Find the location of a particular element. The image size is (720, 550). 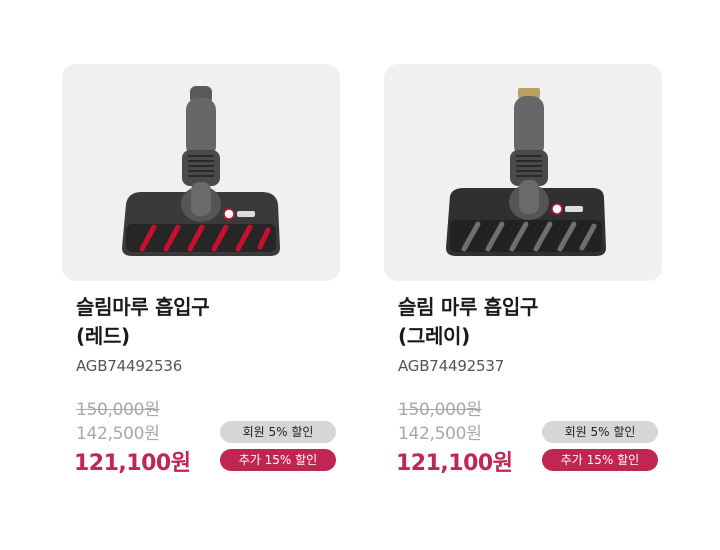

product-sku: AGB74492536 is located at coordinates (129, 366).